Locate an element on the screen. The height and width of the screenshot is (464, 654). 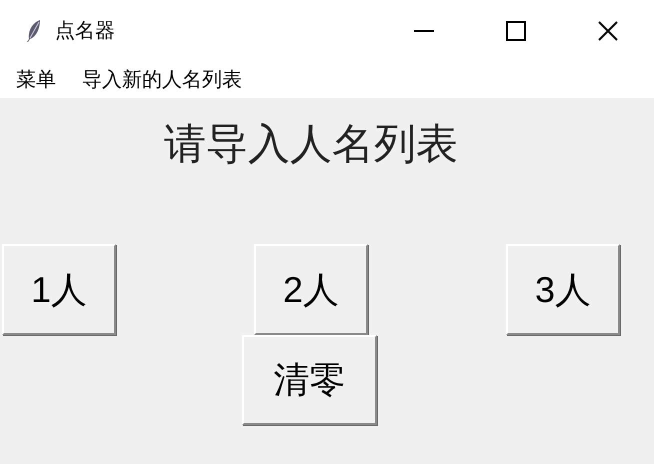
menu-item: 菜单 is located at coordinates (36, 80).